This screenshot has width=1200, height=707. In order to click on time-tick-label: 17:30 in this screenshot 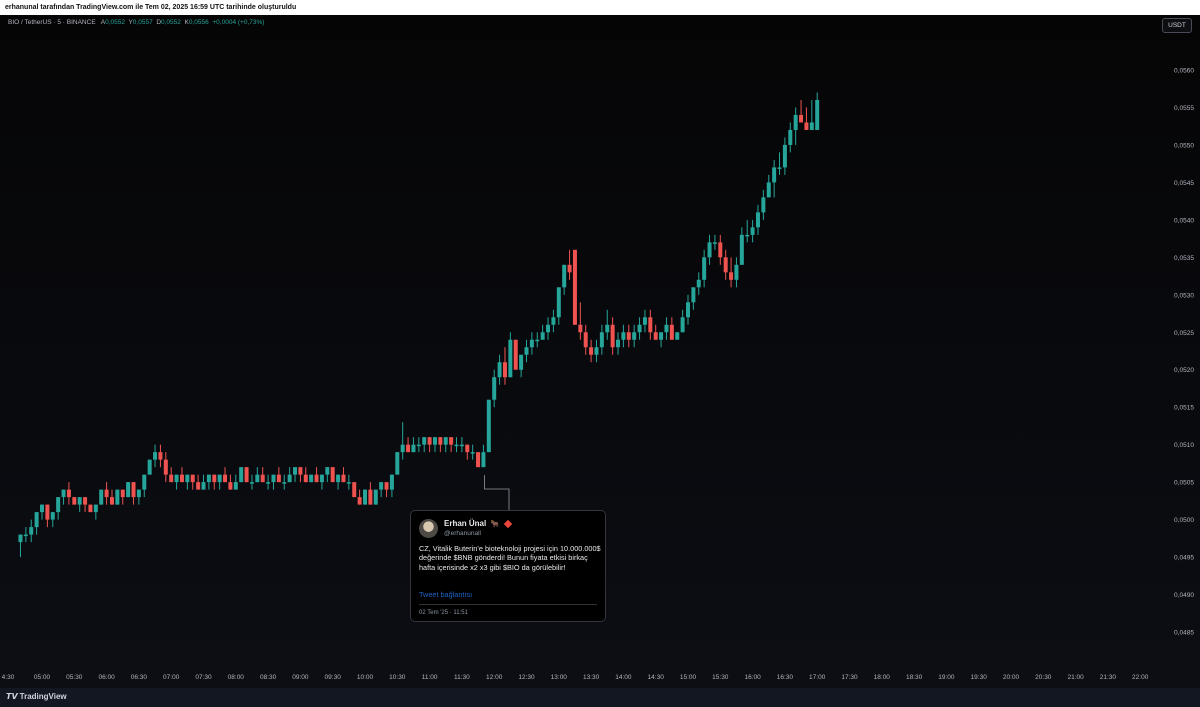, I will do `click(849, 677)`.